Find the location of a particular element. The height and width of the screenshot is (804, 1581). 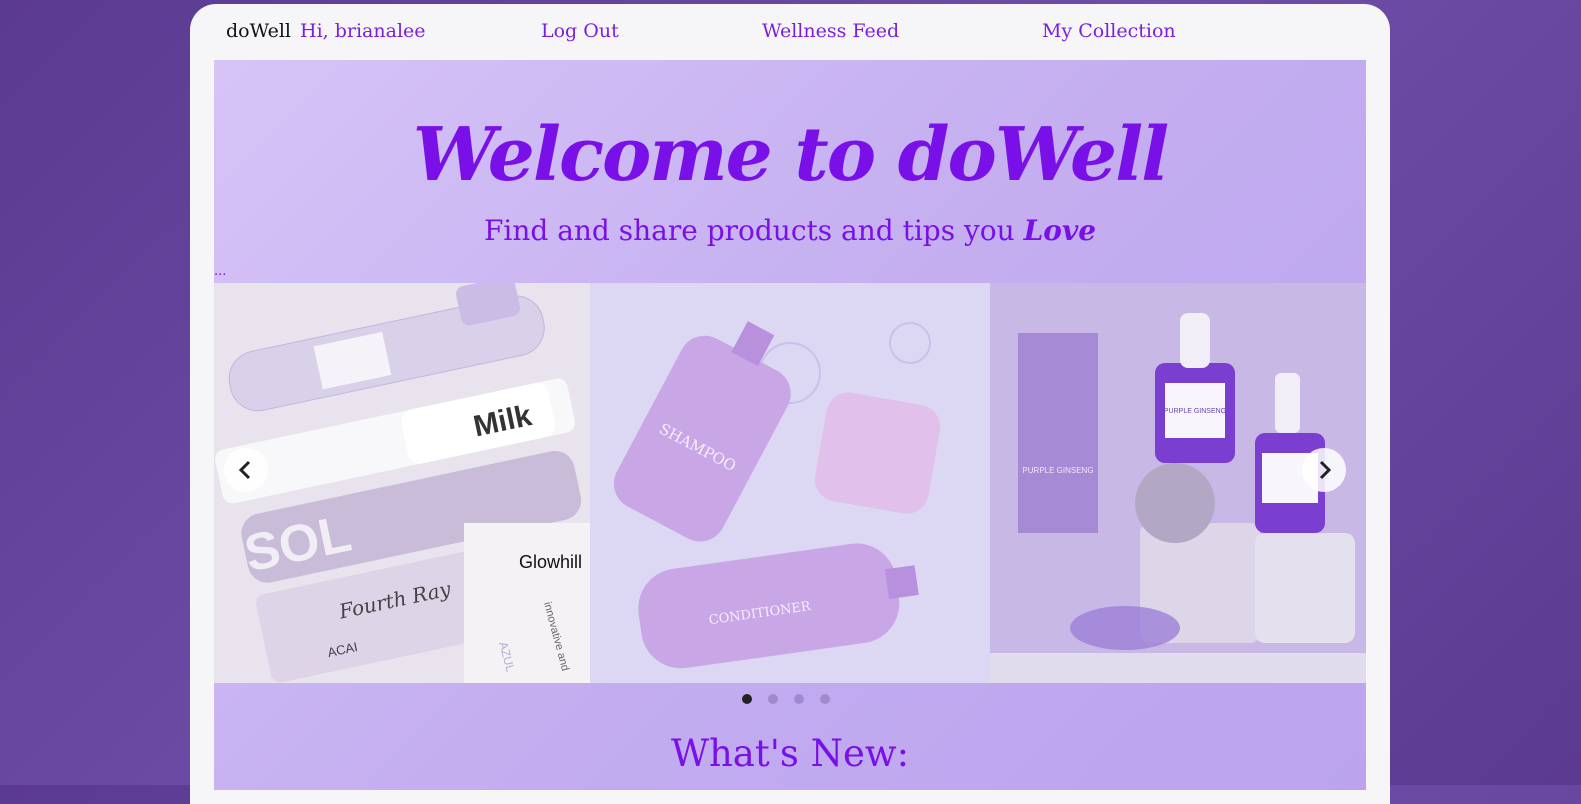

chevron-left-icon is located at coordinates (244, 470).